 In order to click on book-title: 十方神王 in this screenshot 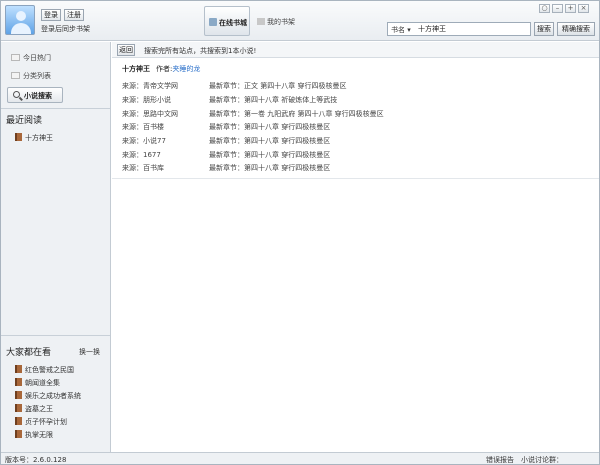, I will do `click(39, 138)`.